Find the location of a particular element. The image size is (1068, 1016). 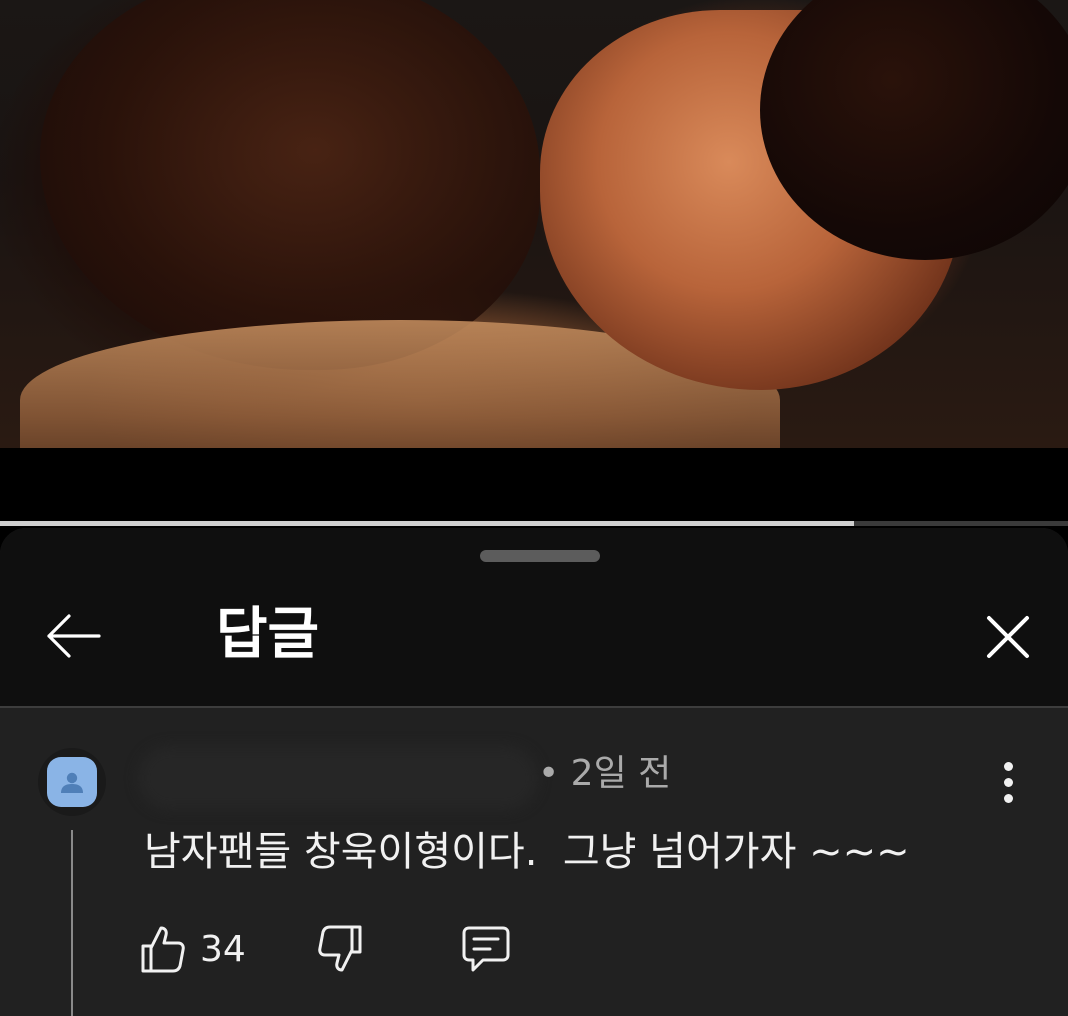

thread-line is located at coordinates (72, 923).